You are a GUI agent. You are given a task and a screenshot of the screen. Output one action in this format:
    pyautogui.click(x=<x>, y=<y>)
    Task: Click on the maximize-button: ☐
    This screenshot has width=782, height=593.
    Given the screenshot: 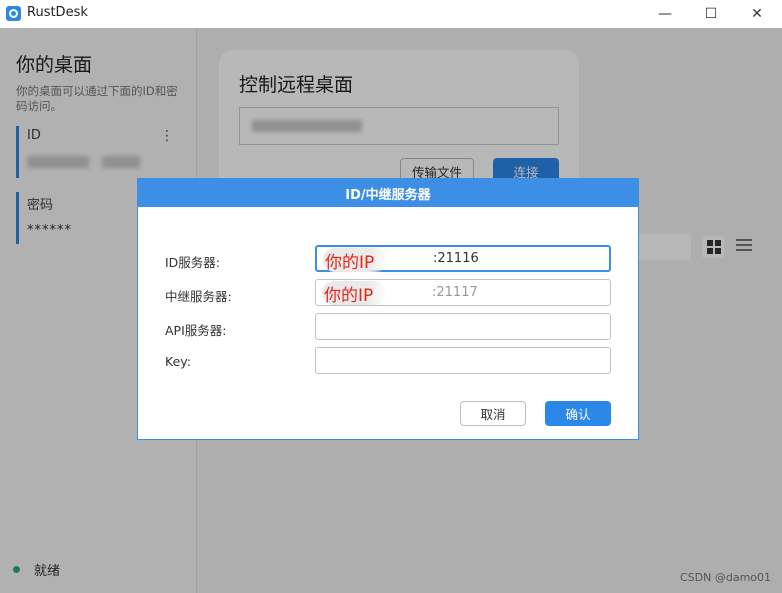 What is the action you would take?
    pyautogui.click(x=711, y=14)
    